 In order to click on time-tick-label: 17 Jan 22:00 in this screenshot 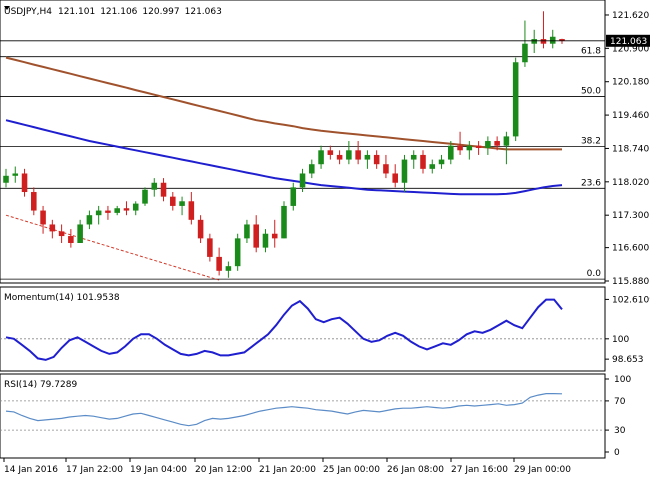, I will do `click(94, 470)`.